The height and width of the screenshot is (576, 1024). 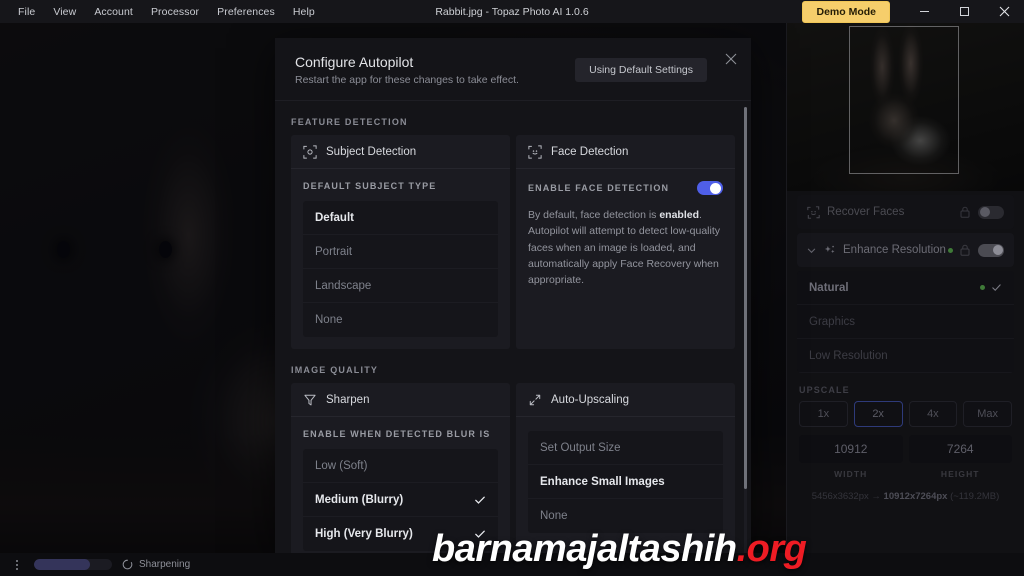 What do you see at coordinates (851, 449) in the screenshot?
I see `width-input: 10912` at bounding box center [851, 449].